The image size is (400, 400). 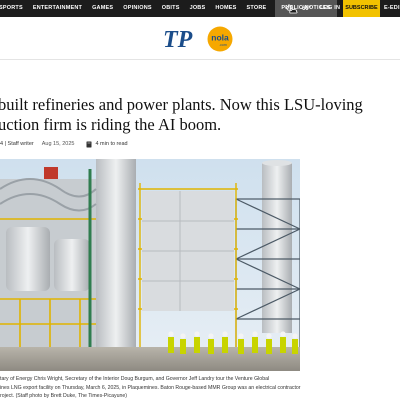 I want to click on svg-text: nola, so click(x=220, y=38).